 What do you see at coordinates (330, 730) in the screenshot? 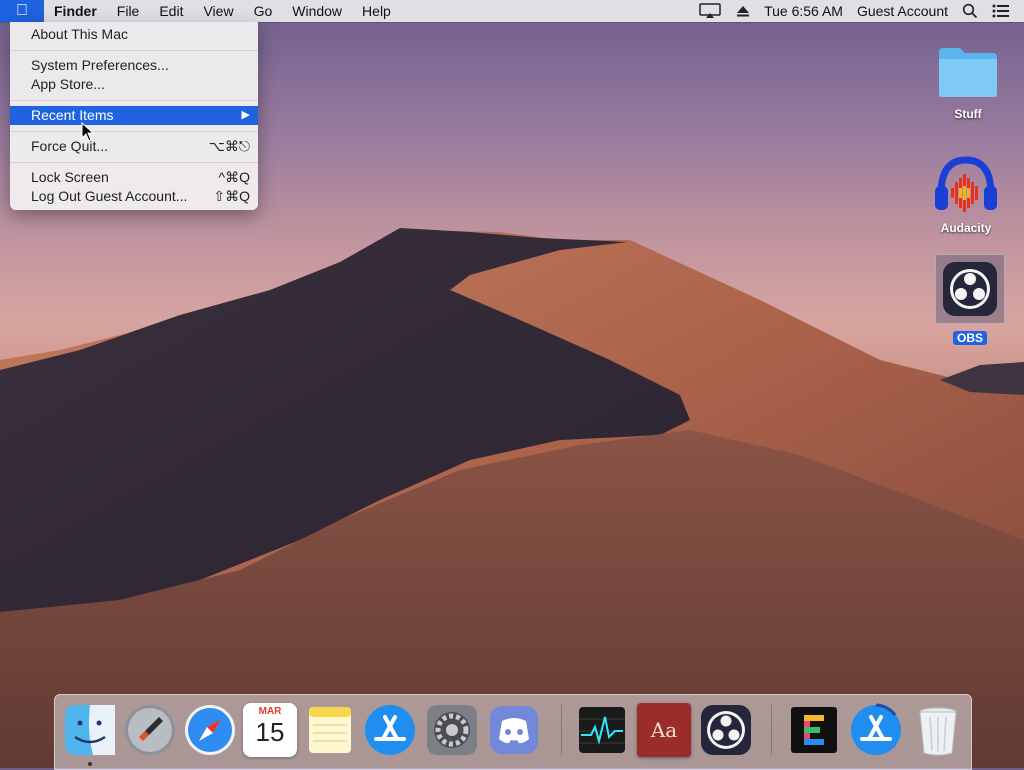
I see `notes-icon` at bounding box center [330, 730].